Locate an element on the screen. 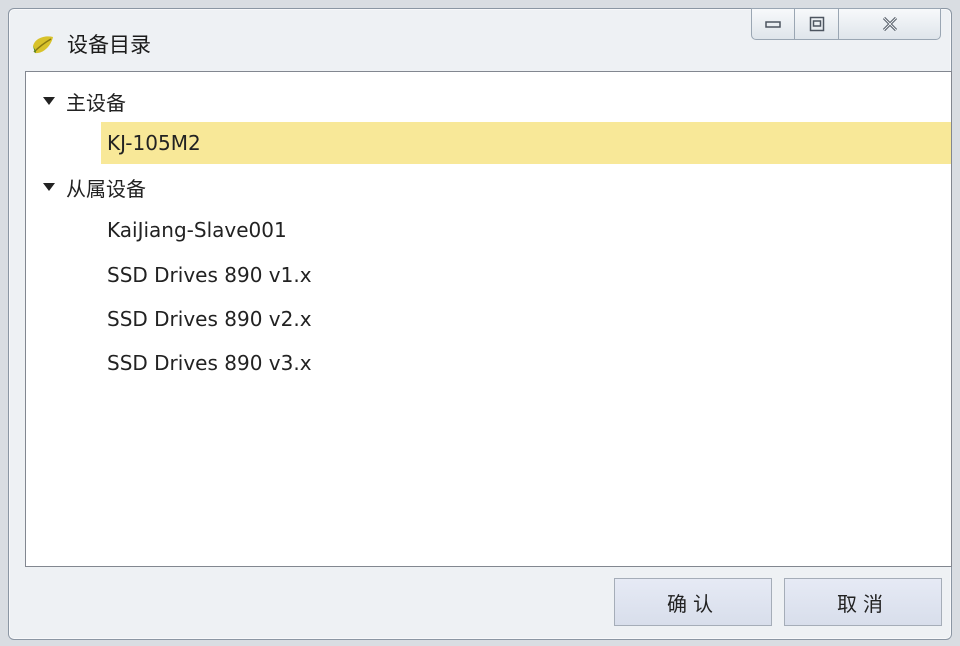 The image size is (960, 646). caption-buttons is located at coordinates (846, 25).